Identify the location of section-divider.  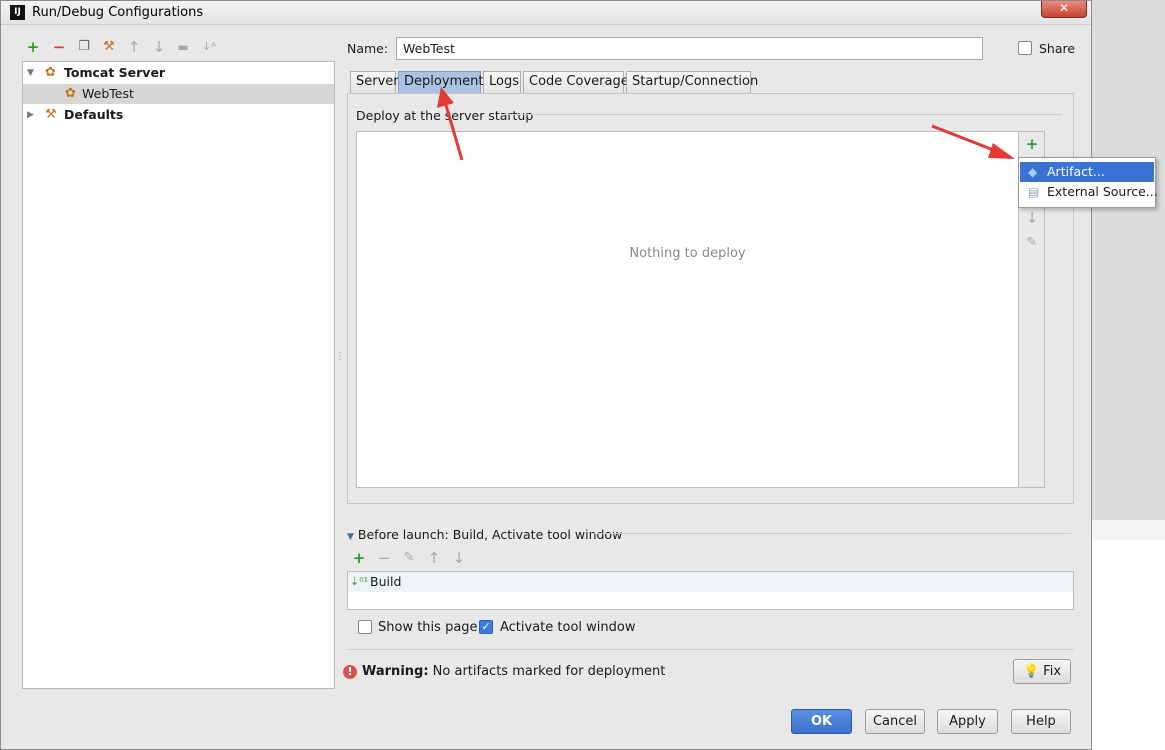
(783, 114).